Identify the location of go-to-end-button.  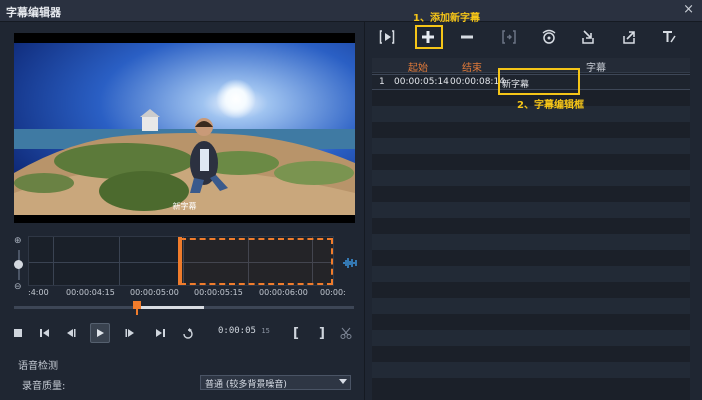
(160, 333).